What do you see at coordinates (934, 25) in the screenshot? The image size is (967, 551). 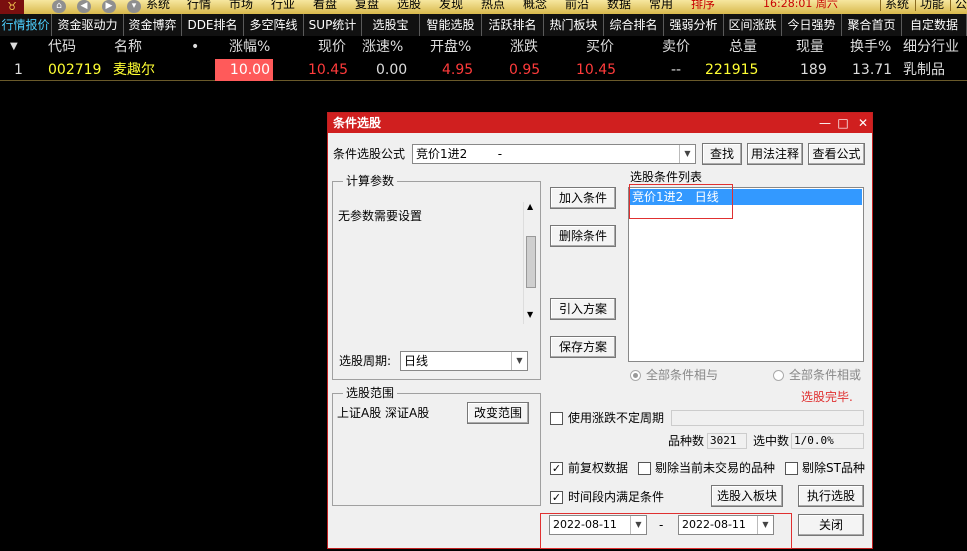 I see `tab-custom-data: 自定数据` at bounding box center [934, 25].